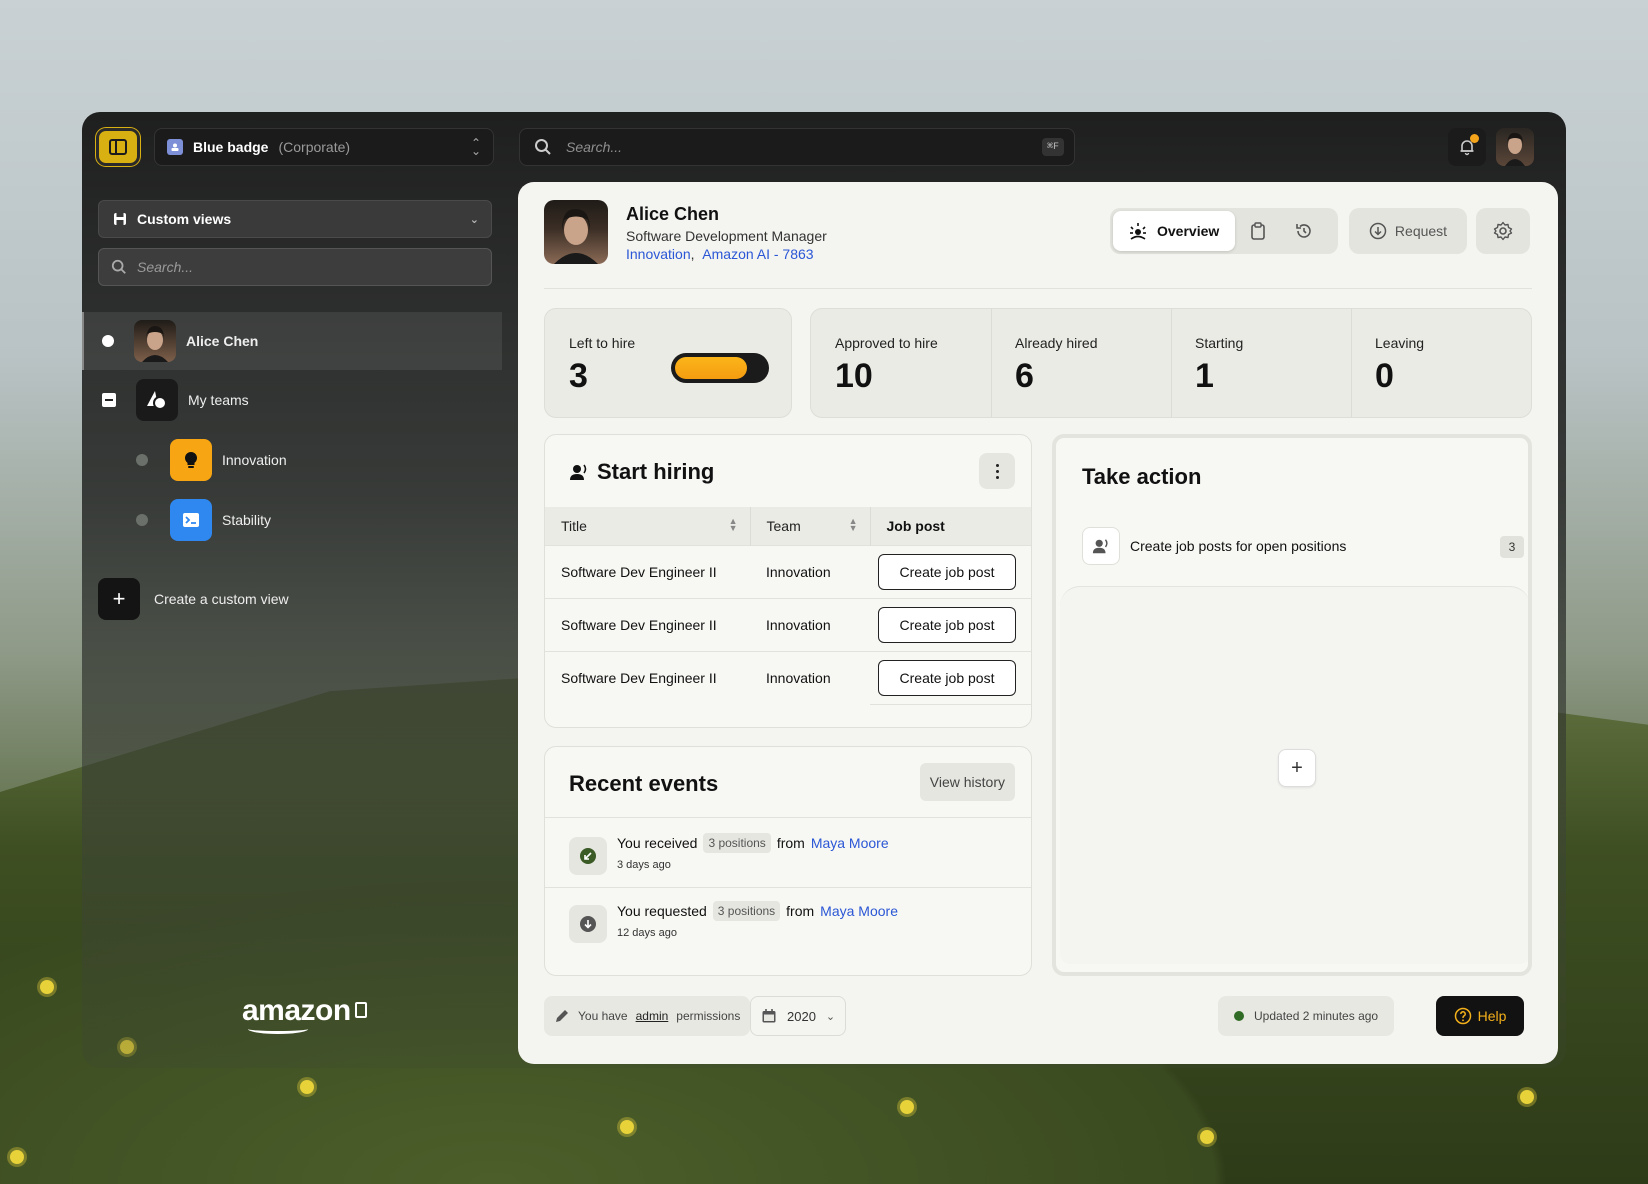 The width and height of the screenshot is (1648, 1184). What do you see at coordinates (1142, 476) in the screenshot?
I see `take-action-title: Take action` at bounding box center [1142, 476].